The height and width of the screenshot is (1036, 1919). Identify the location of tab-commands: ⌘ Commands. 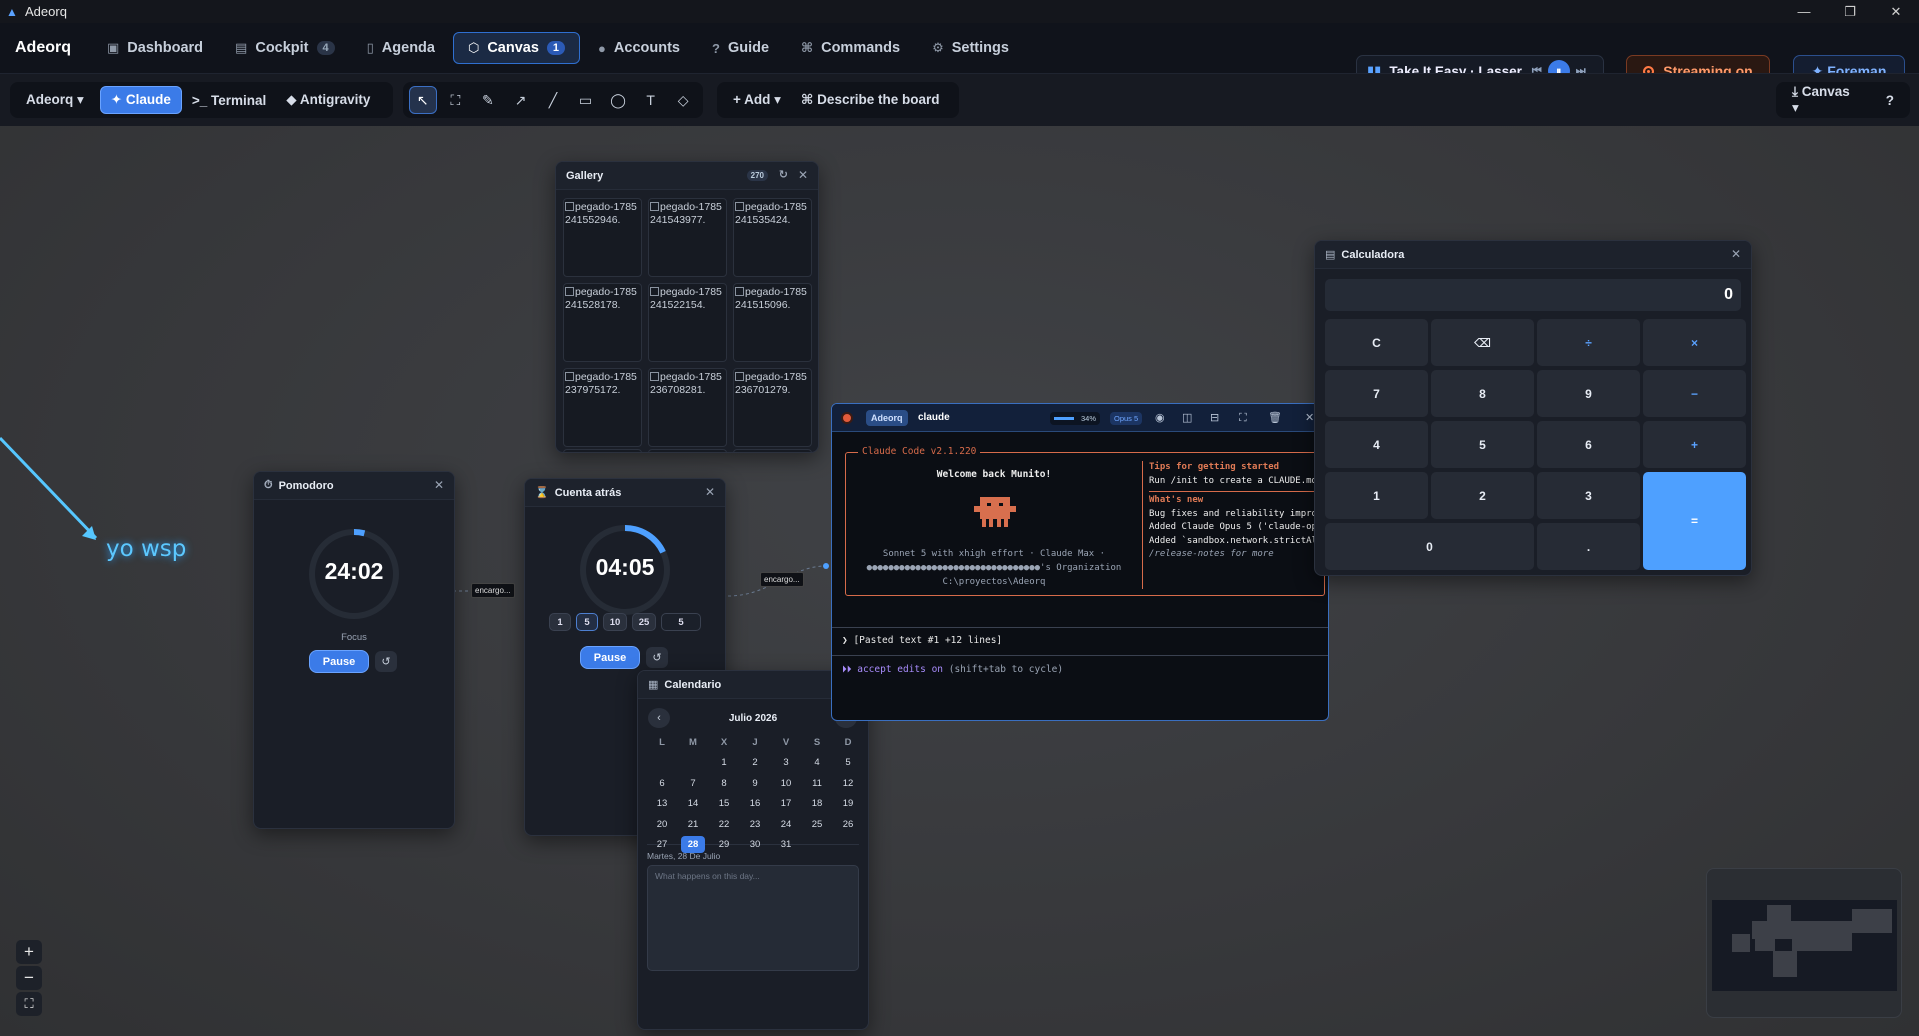
(850, 48).